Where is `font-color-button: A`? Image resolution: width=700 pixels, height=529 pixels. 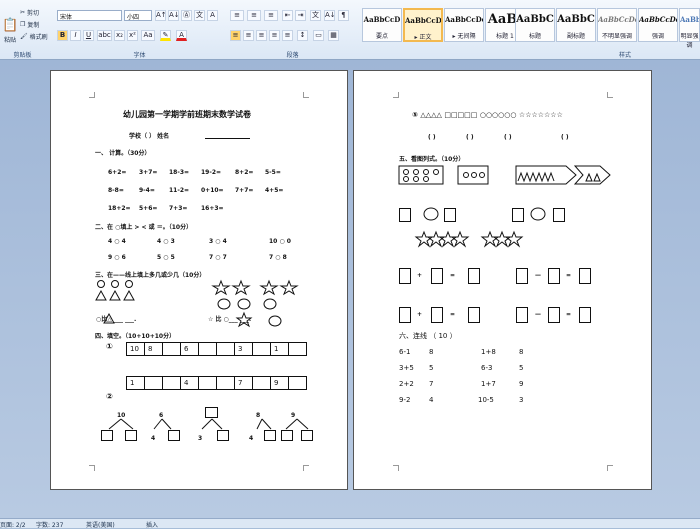 font-color-button: A is located at coordinates (181, 35).